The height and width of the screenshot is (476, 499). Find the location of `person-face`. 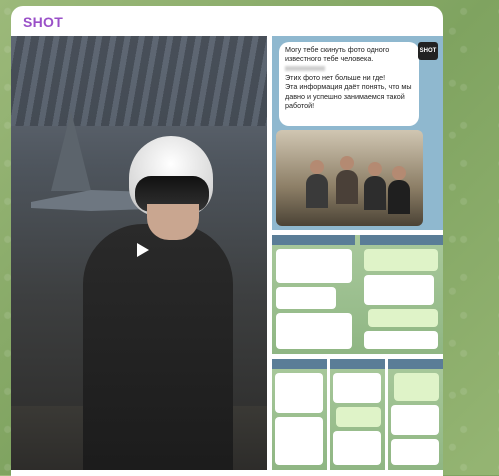

person-face is located at coordinates (173, 222).